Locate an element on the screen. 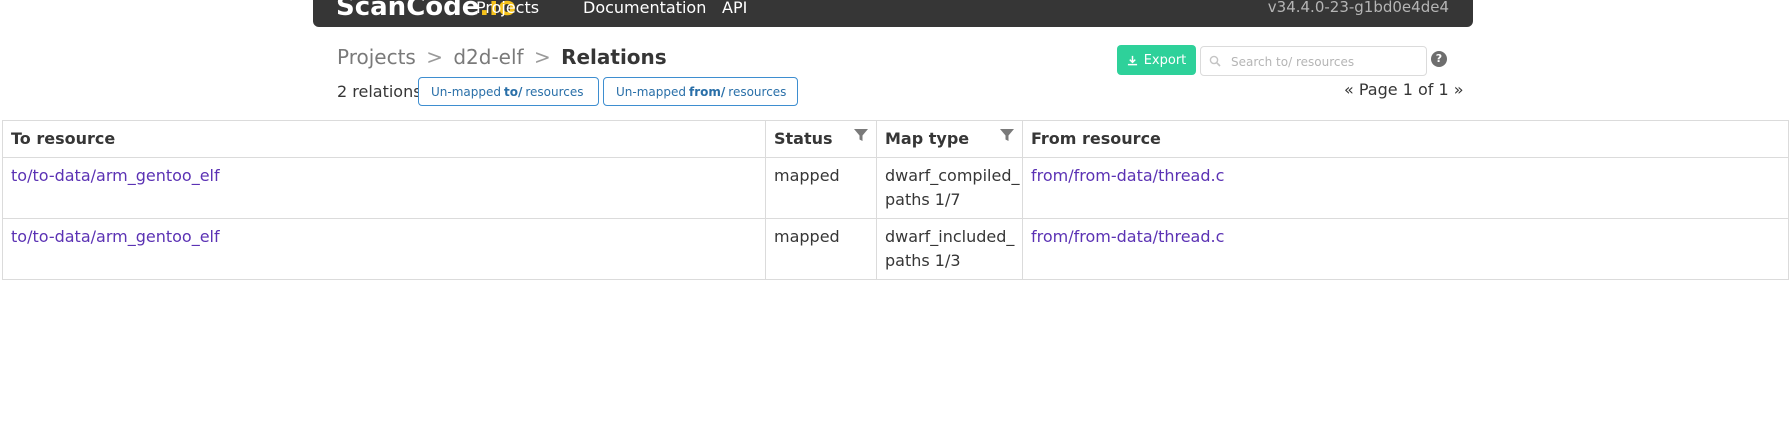 This screenshot has width=1790, height=427. header-label: Map type is located at coordinates (927, 138).